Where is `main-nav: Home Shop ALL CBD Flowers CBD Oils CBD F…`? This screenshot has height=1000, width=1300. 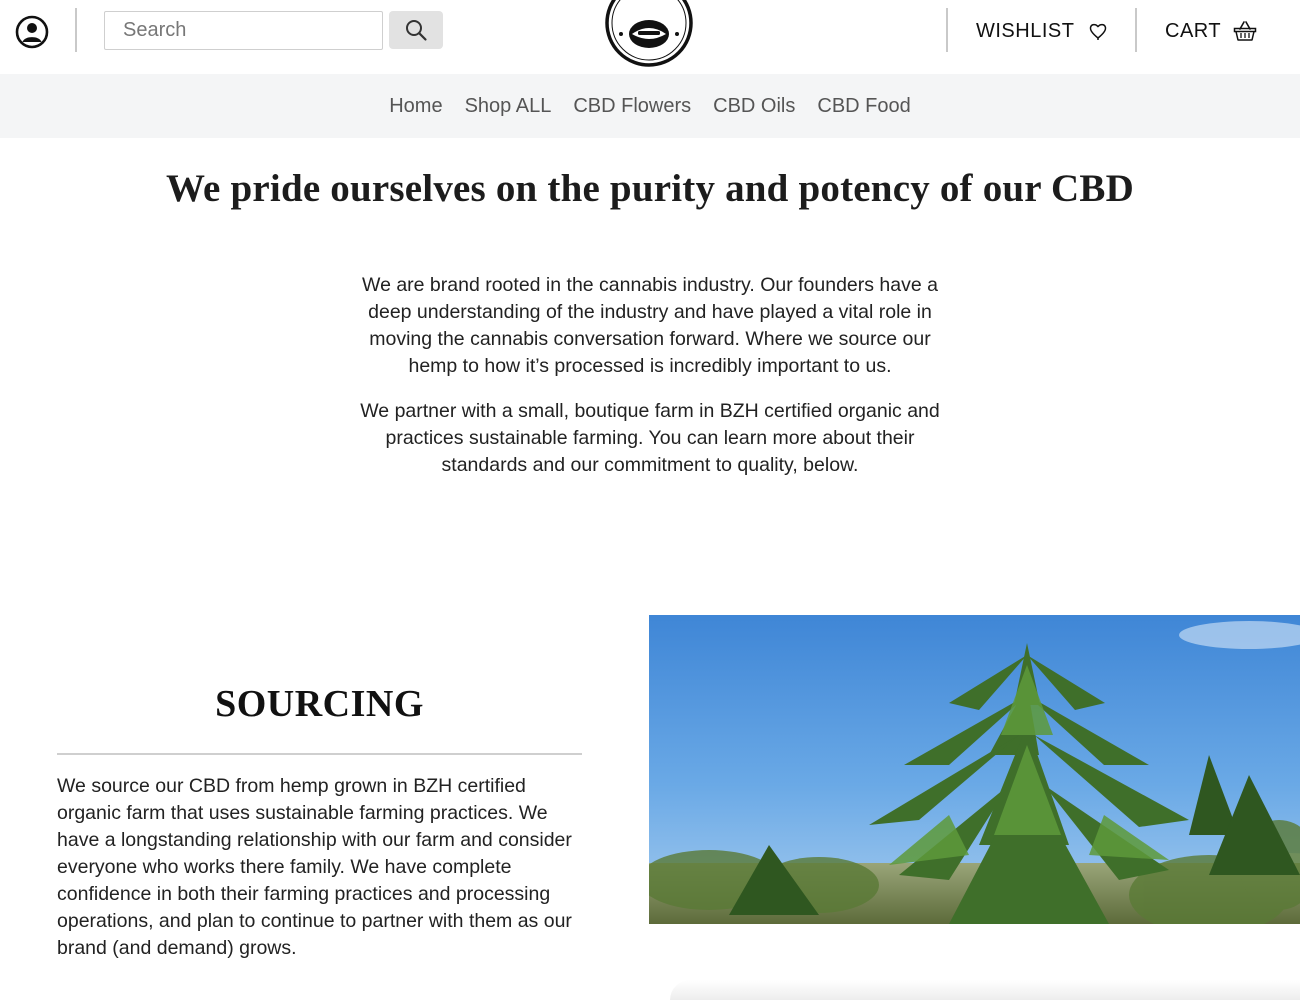 main-nav: Home Shop ALL CBD Flowers CBD Oils CBD F… is located at coordinates (650, 106).